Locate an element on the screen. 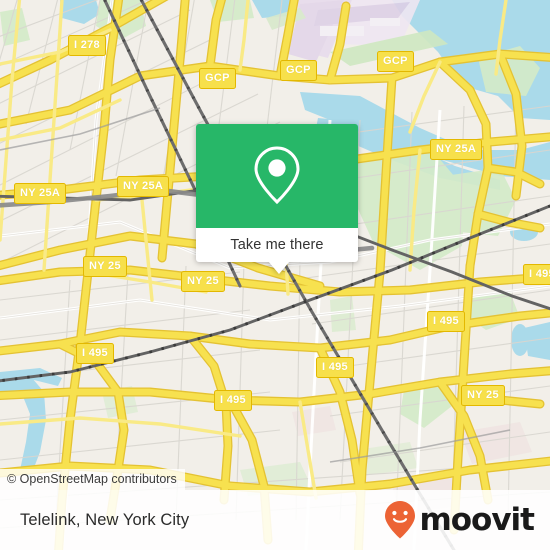 This screenshot has height=550, width=550. road-shield-ny25a-3: NY 25A is located at coordinates (143, 186).